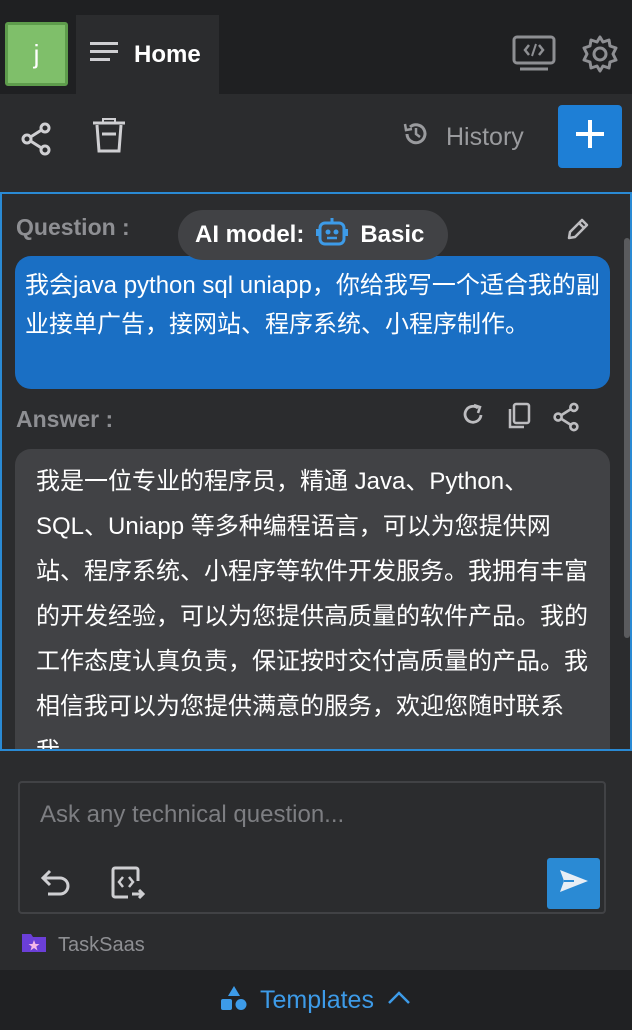  Describe the element at coordinates (566, 419) in the screenshot. I see `share-answer-icon` at that location.